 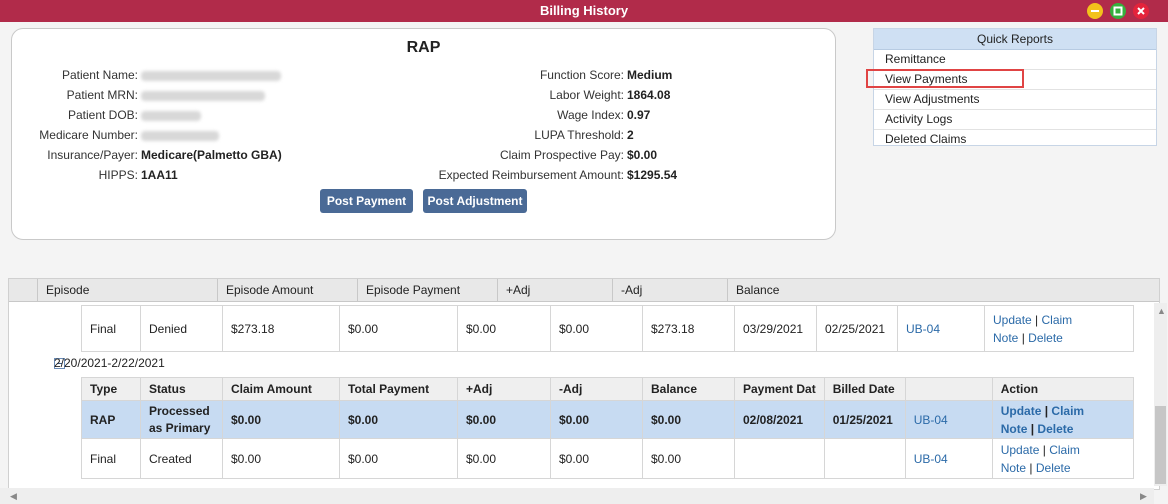 I want to click on maximize-icon, so click(x=1118, y=11).